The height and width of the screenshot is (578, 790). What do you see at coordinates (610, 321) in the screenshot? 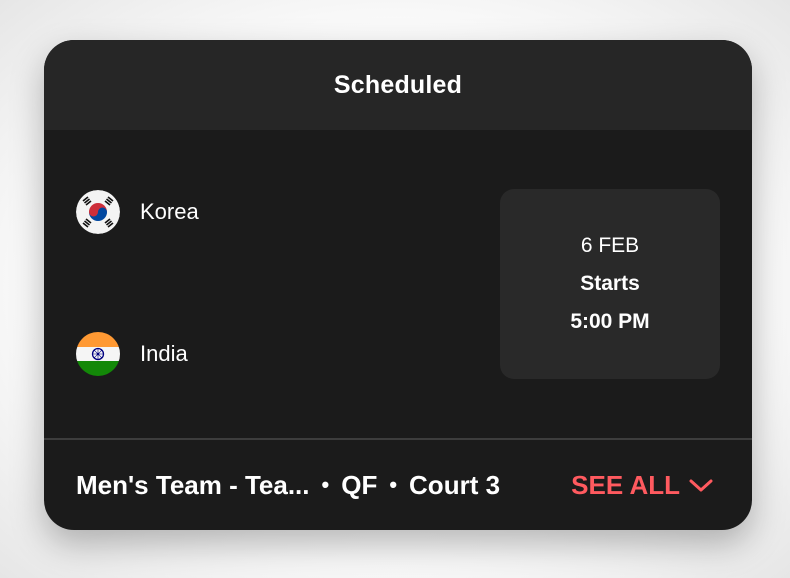
I see `match-time: 5:00 PM` at bounding box center [610, 321].